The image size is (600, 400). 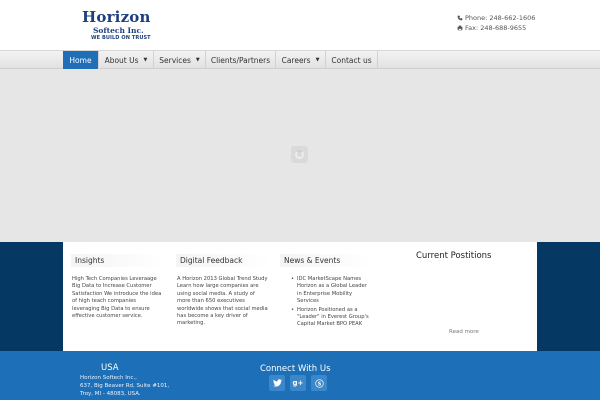 I want to click on news-line: "Leader" in Everest Group's, so click(x=333, y=317).